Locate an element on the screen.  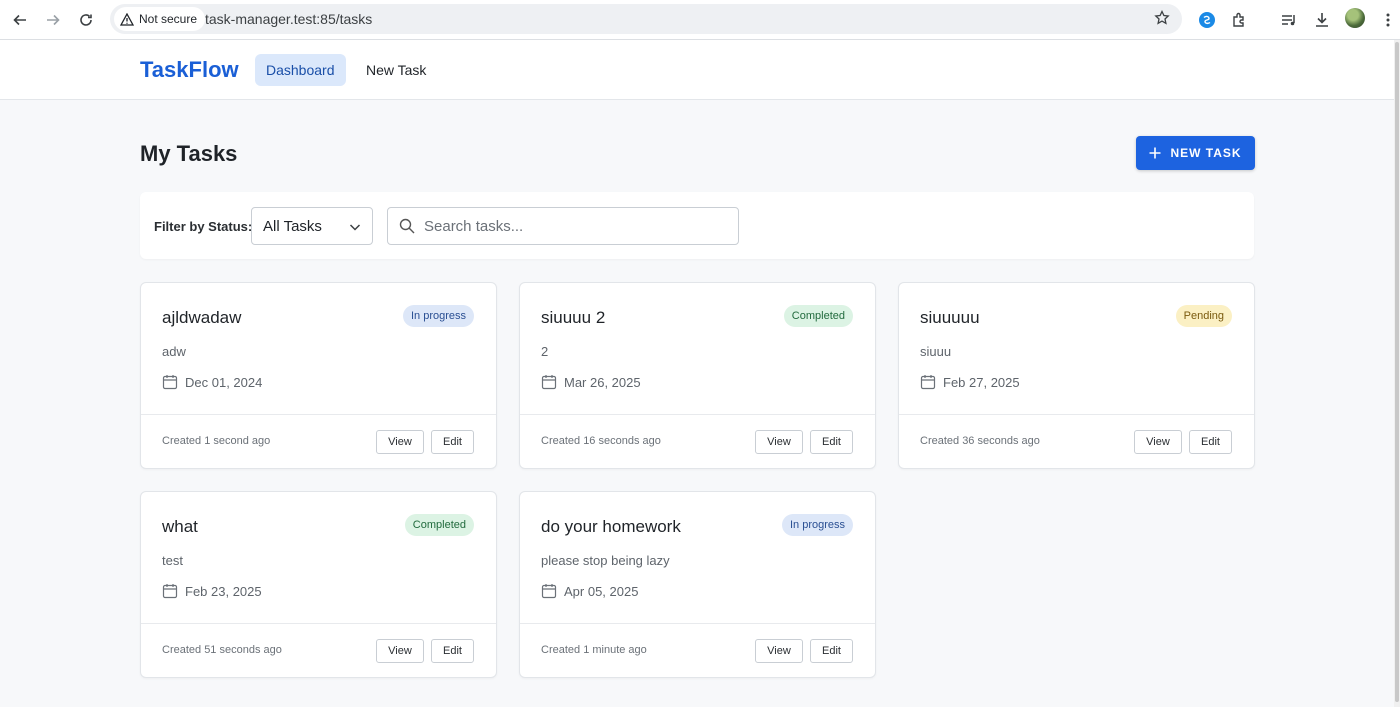
chevron-down-icon is located at coordinates (355, 229).